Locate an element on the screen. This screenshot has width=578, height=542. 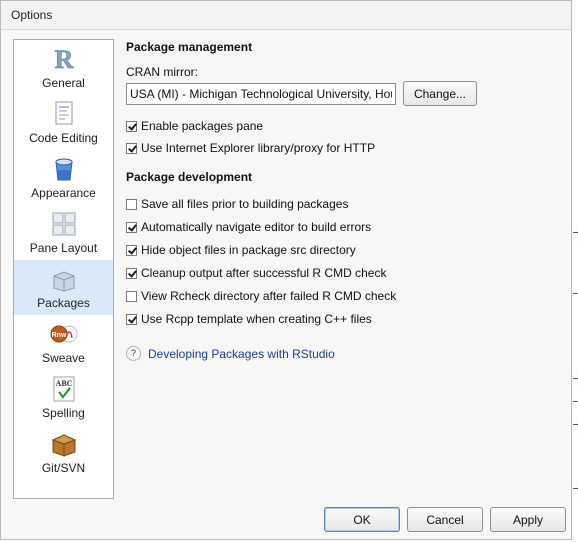
sidebar-item-appearance: Appearance is located at coordinates (63, 177).